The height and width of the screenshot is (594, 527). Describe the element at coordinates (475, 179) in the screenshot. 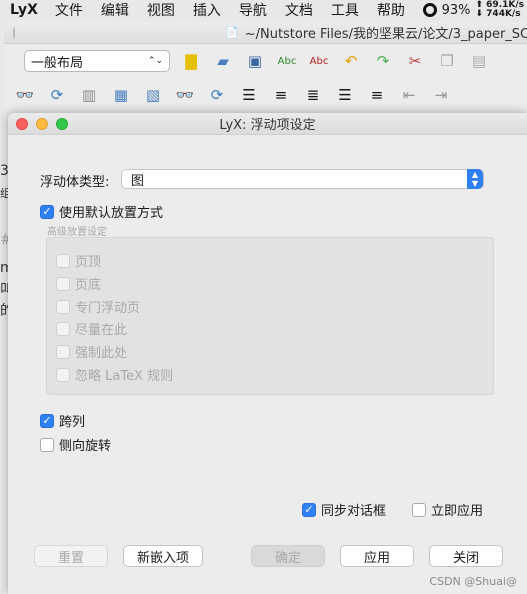

I see `select-arrows-icon: ▲ ▼` at that location.